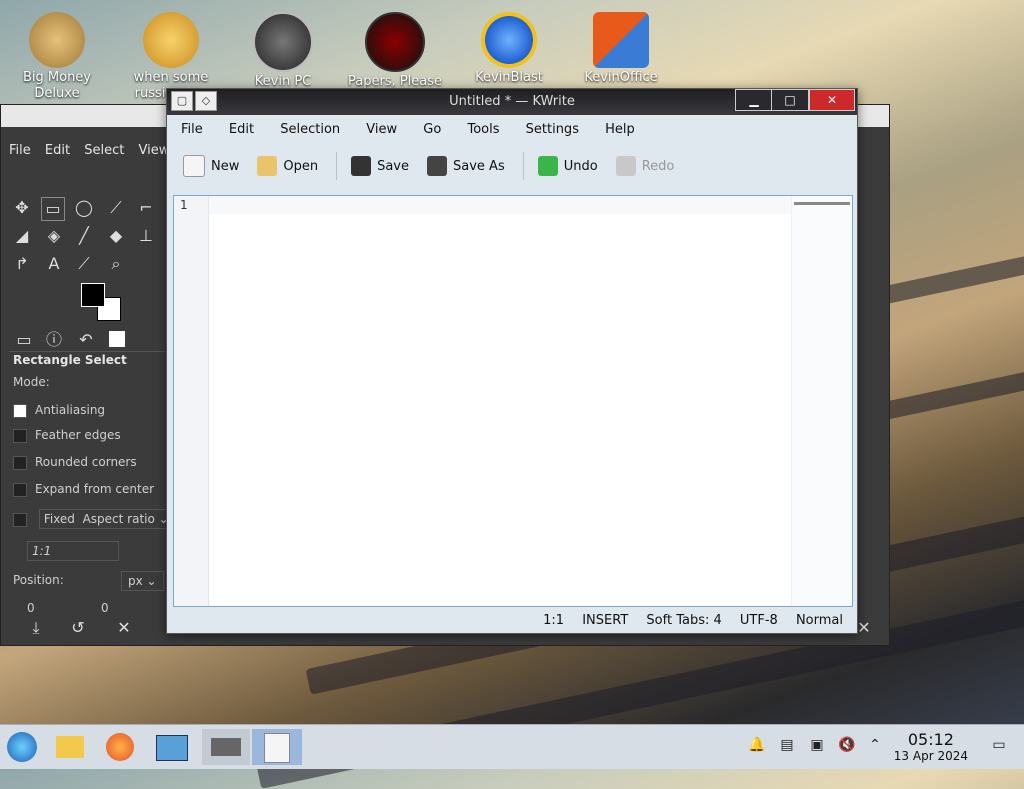 The image size is (1024, 789). I want to click on redo-button: Redo, so click(644, 166).